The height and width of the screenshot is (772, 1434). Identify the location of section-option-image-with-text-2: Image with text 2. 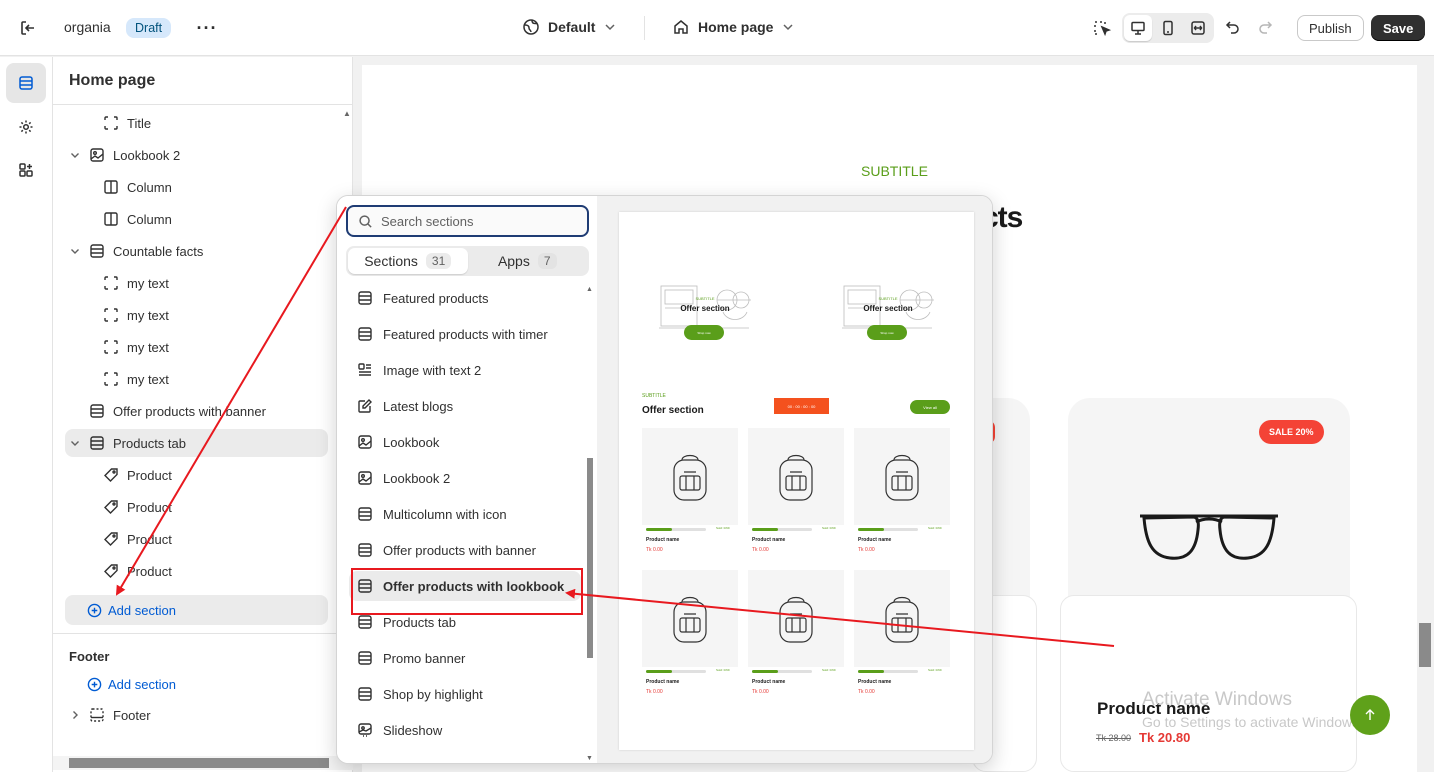
(465, 370).